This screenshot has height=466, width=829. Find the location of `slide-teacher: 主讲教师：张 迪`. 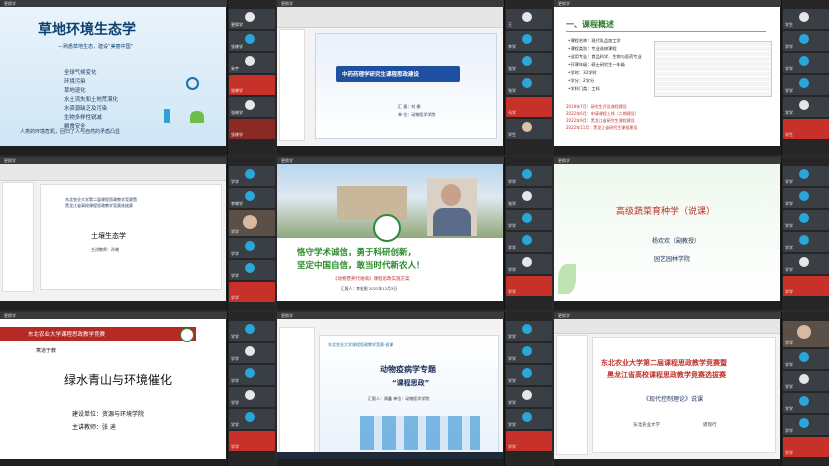

slide-teacher: 主讲教师：张 迪 is located at coordinates (94, 427).